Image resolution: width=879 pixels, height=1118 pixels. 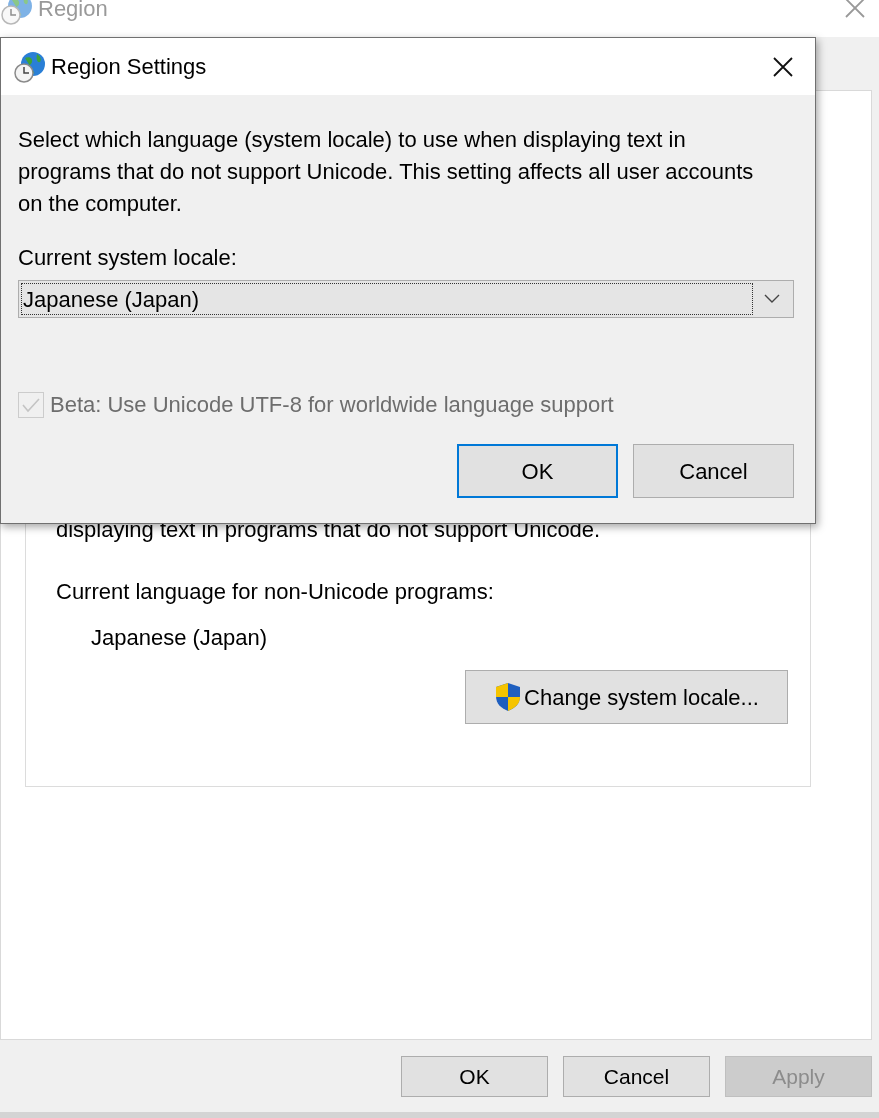 What do you see at coordinates (275, 592) in the screenshot?
I see `current-language-label: Current language for non-Unicode programs:` at bounding box center [275, 592].